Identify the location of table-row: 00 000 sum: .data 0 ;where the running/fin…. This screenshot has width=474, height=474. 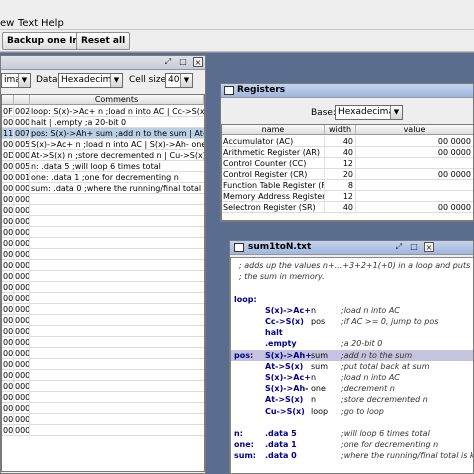
(103, 188).